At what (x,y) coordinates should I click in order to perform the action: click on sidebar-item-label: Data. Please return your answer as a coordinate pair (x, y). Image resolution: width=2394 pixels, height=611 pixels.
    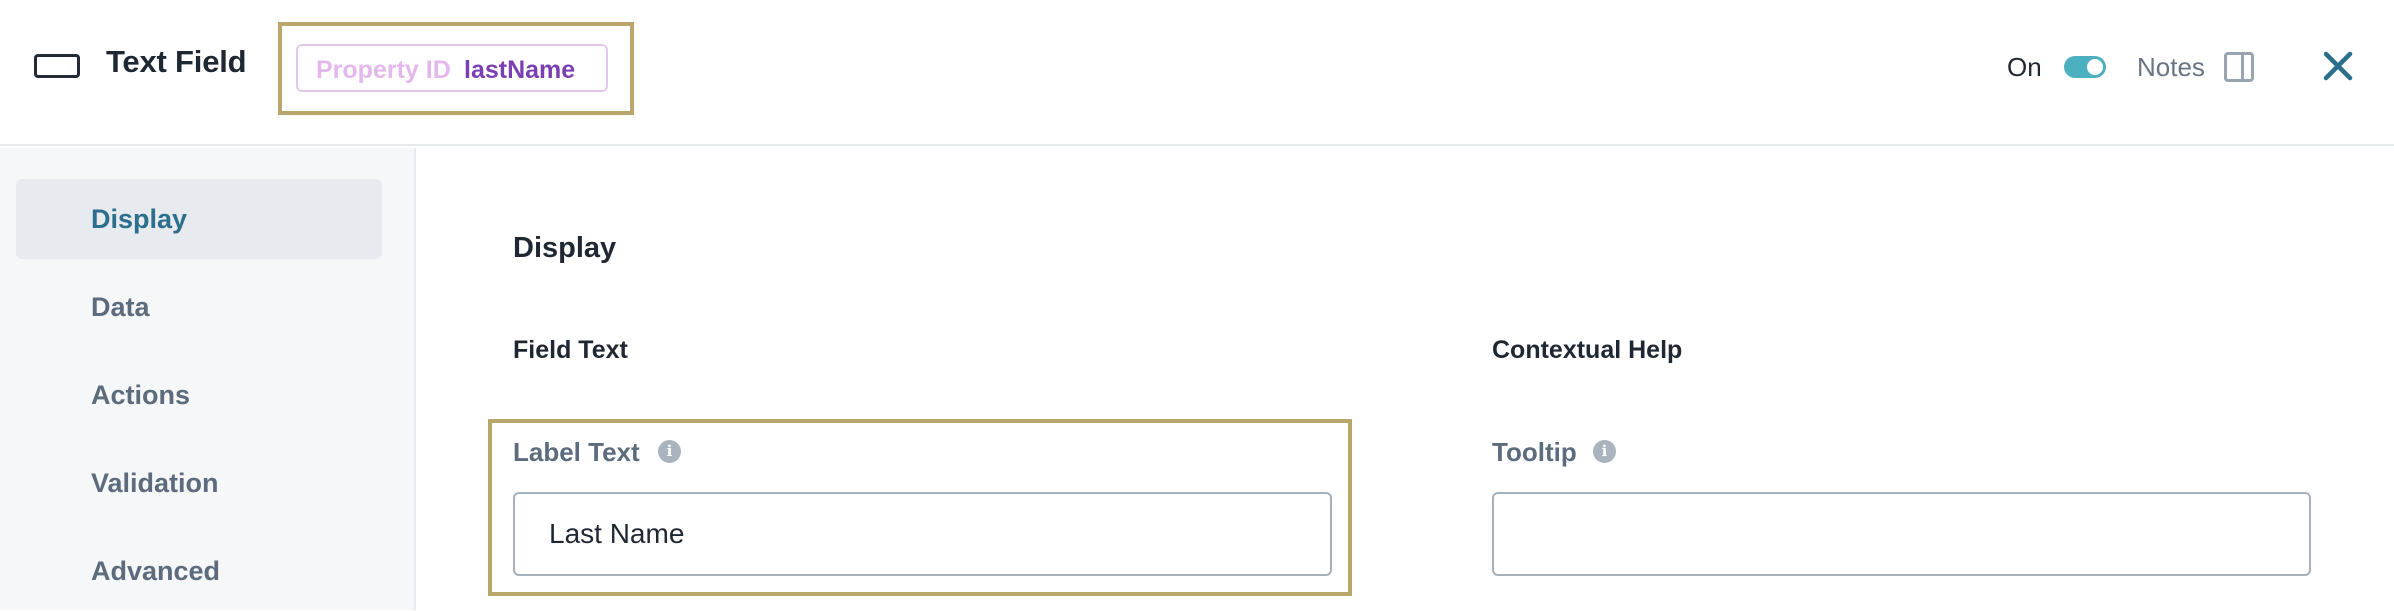
    Looking at the image, I should click on (120, 307).